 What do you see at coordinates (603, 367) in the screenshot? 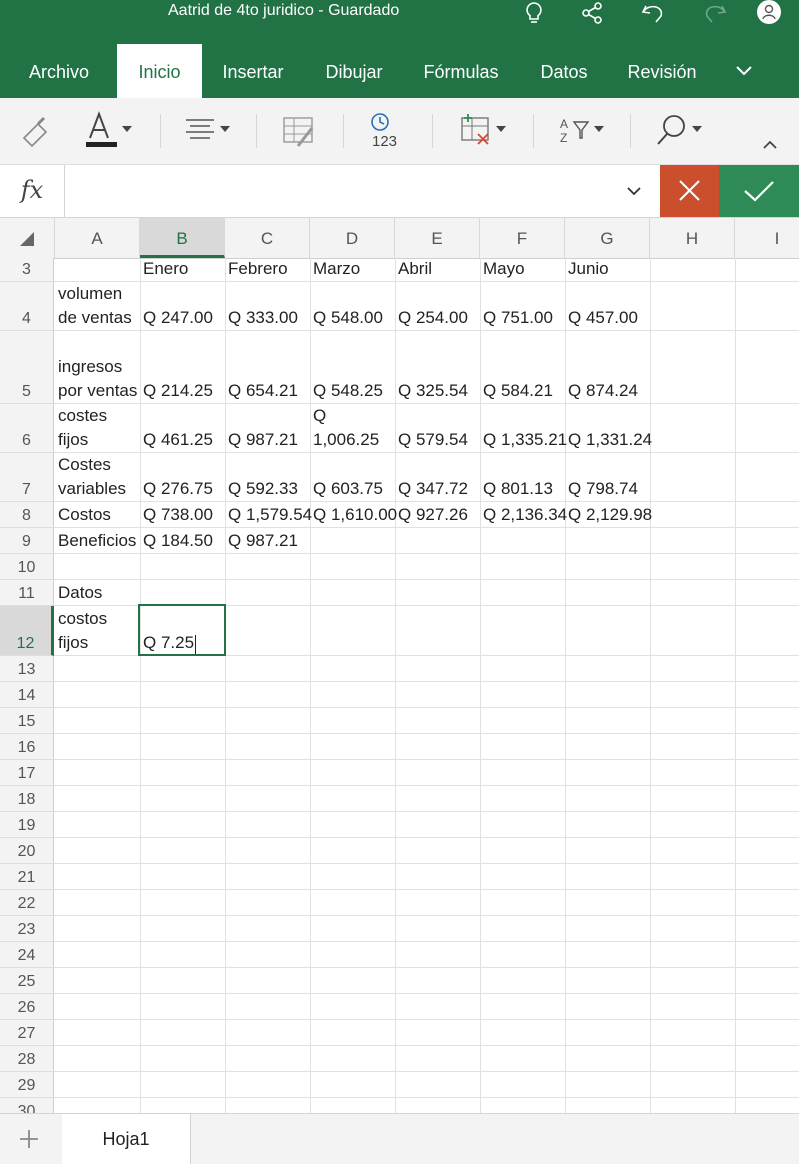
I see `cell-g5: Q 874.24` at bounding box center [603, 367].